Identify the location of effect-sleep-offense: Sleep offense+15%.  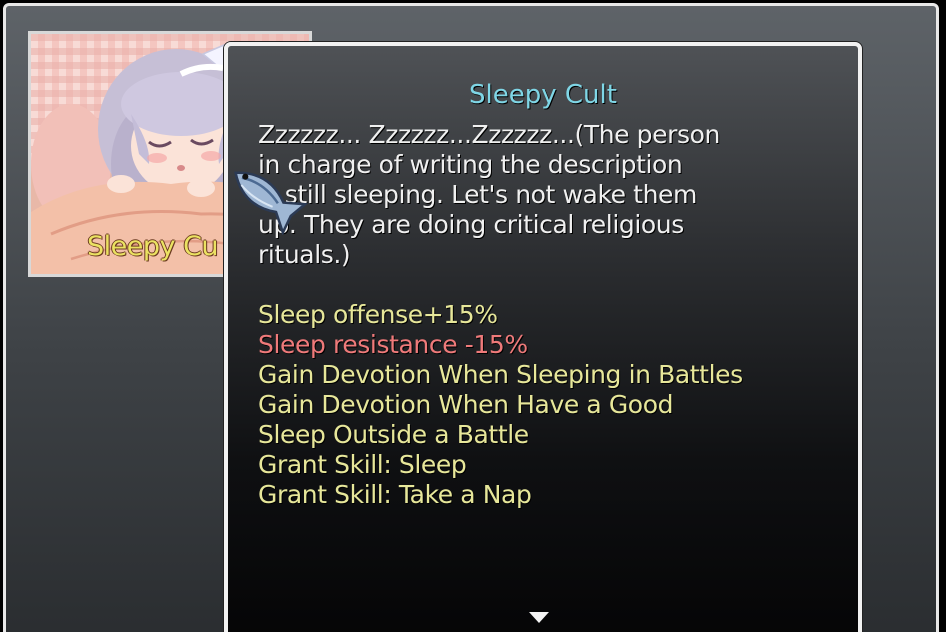
(378, 314).